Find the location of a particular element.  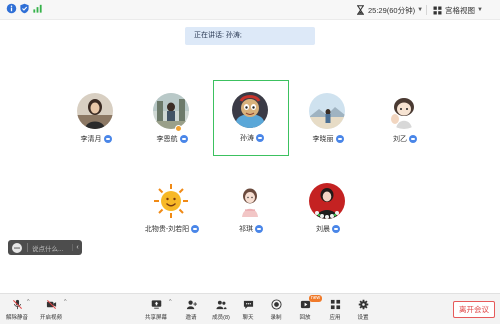

view-mode-button: 宫格视图 ▼ is located at coordinates (458, 10).